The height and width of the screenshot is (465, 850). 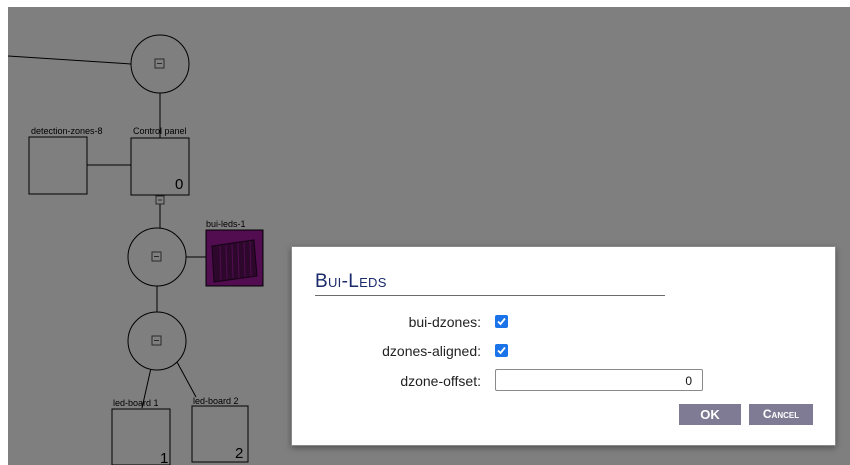 I want to click on dzones-aligned-row: dzones-aligned:, so click(x=563, y=351).